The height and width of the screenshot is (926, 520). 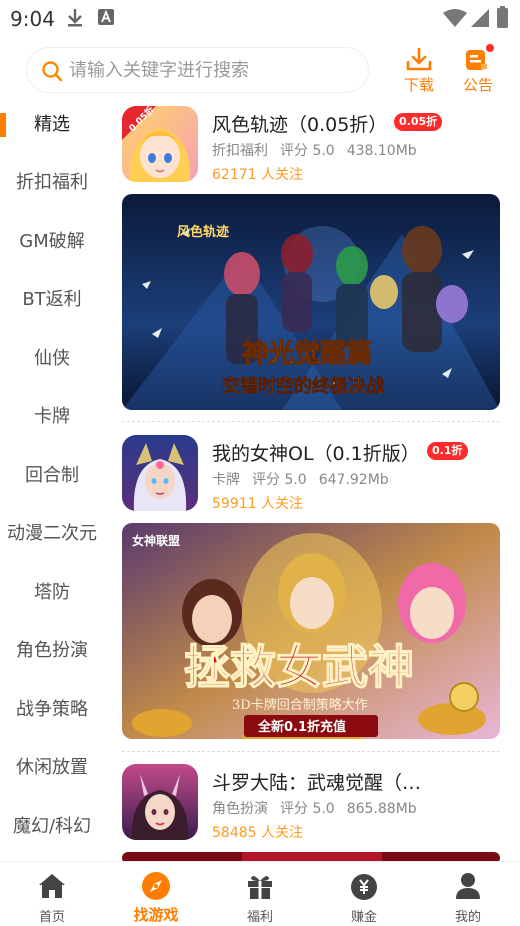 I want to click on sidebar-item-discount: 折扣福利, so click(x=52, y=183).